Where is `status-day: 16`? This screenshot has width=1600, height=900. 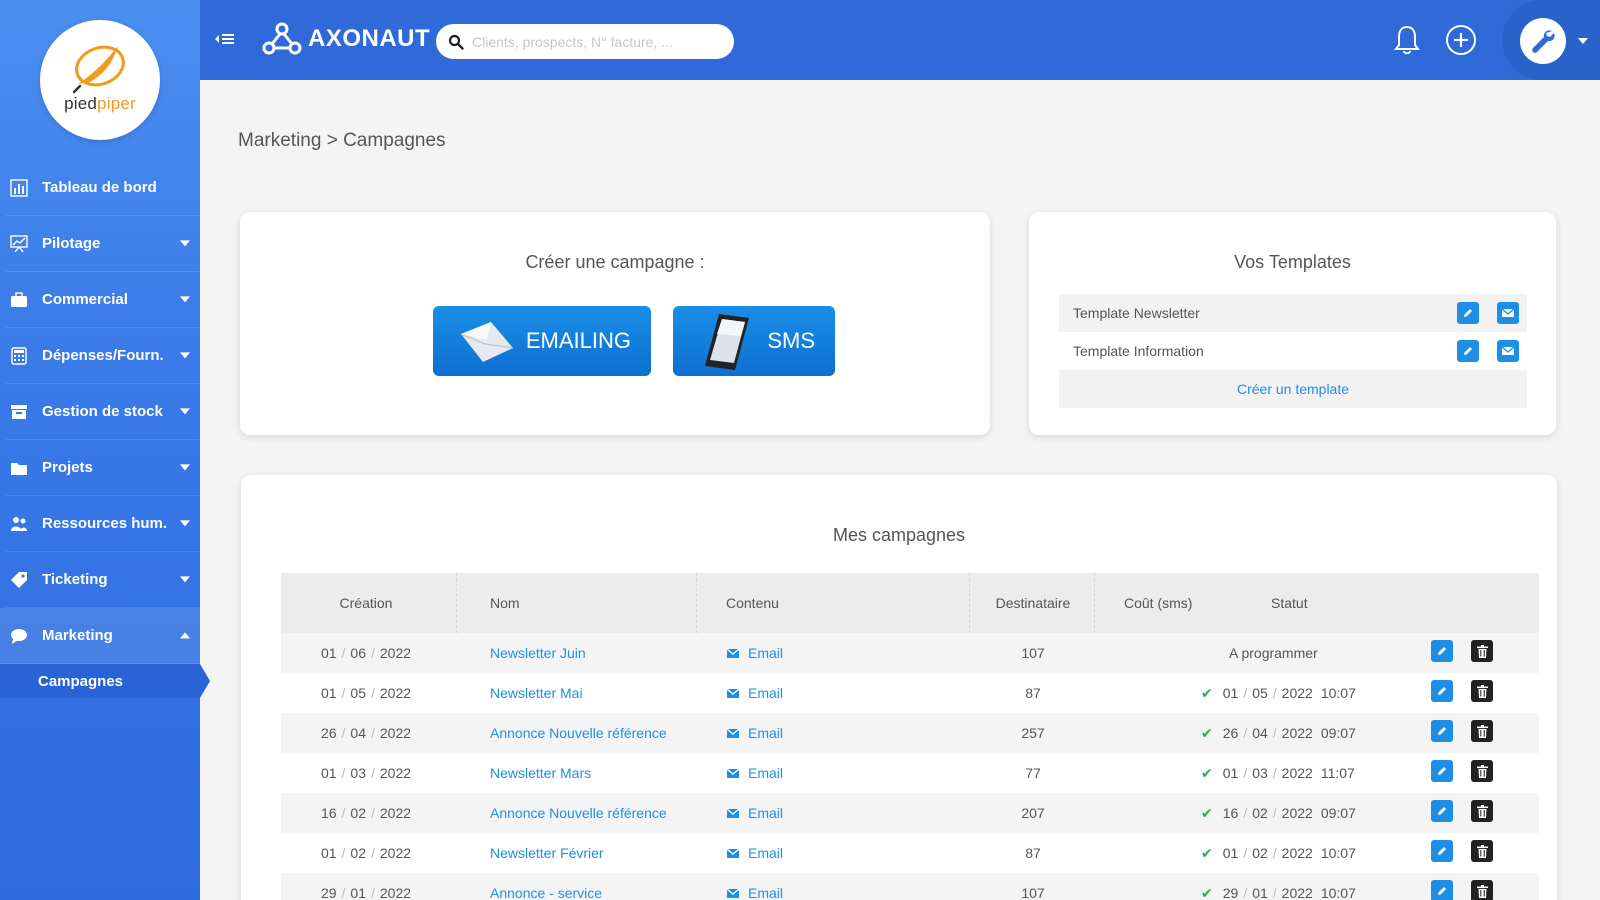
status-day: 16 is located at coordinates (1230, 813).